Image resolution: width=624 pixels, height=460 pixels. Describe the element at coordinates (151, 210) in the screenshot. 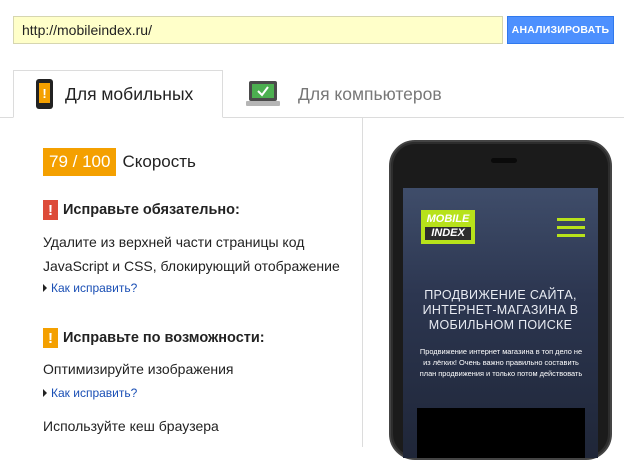

I see `section-critical-title: Исправьте обязательно:` at that location.